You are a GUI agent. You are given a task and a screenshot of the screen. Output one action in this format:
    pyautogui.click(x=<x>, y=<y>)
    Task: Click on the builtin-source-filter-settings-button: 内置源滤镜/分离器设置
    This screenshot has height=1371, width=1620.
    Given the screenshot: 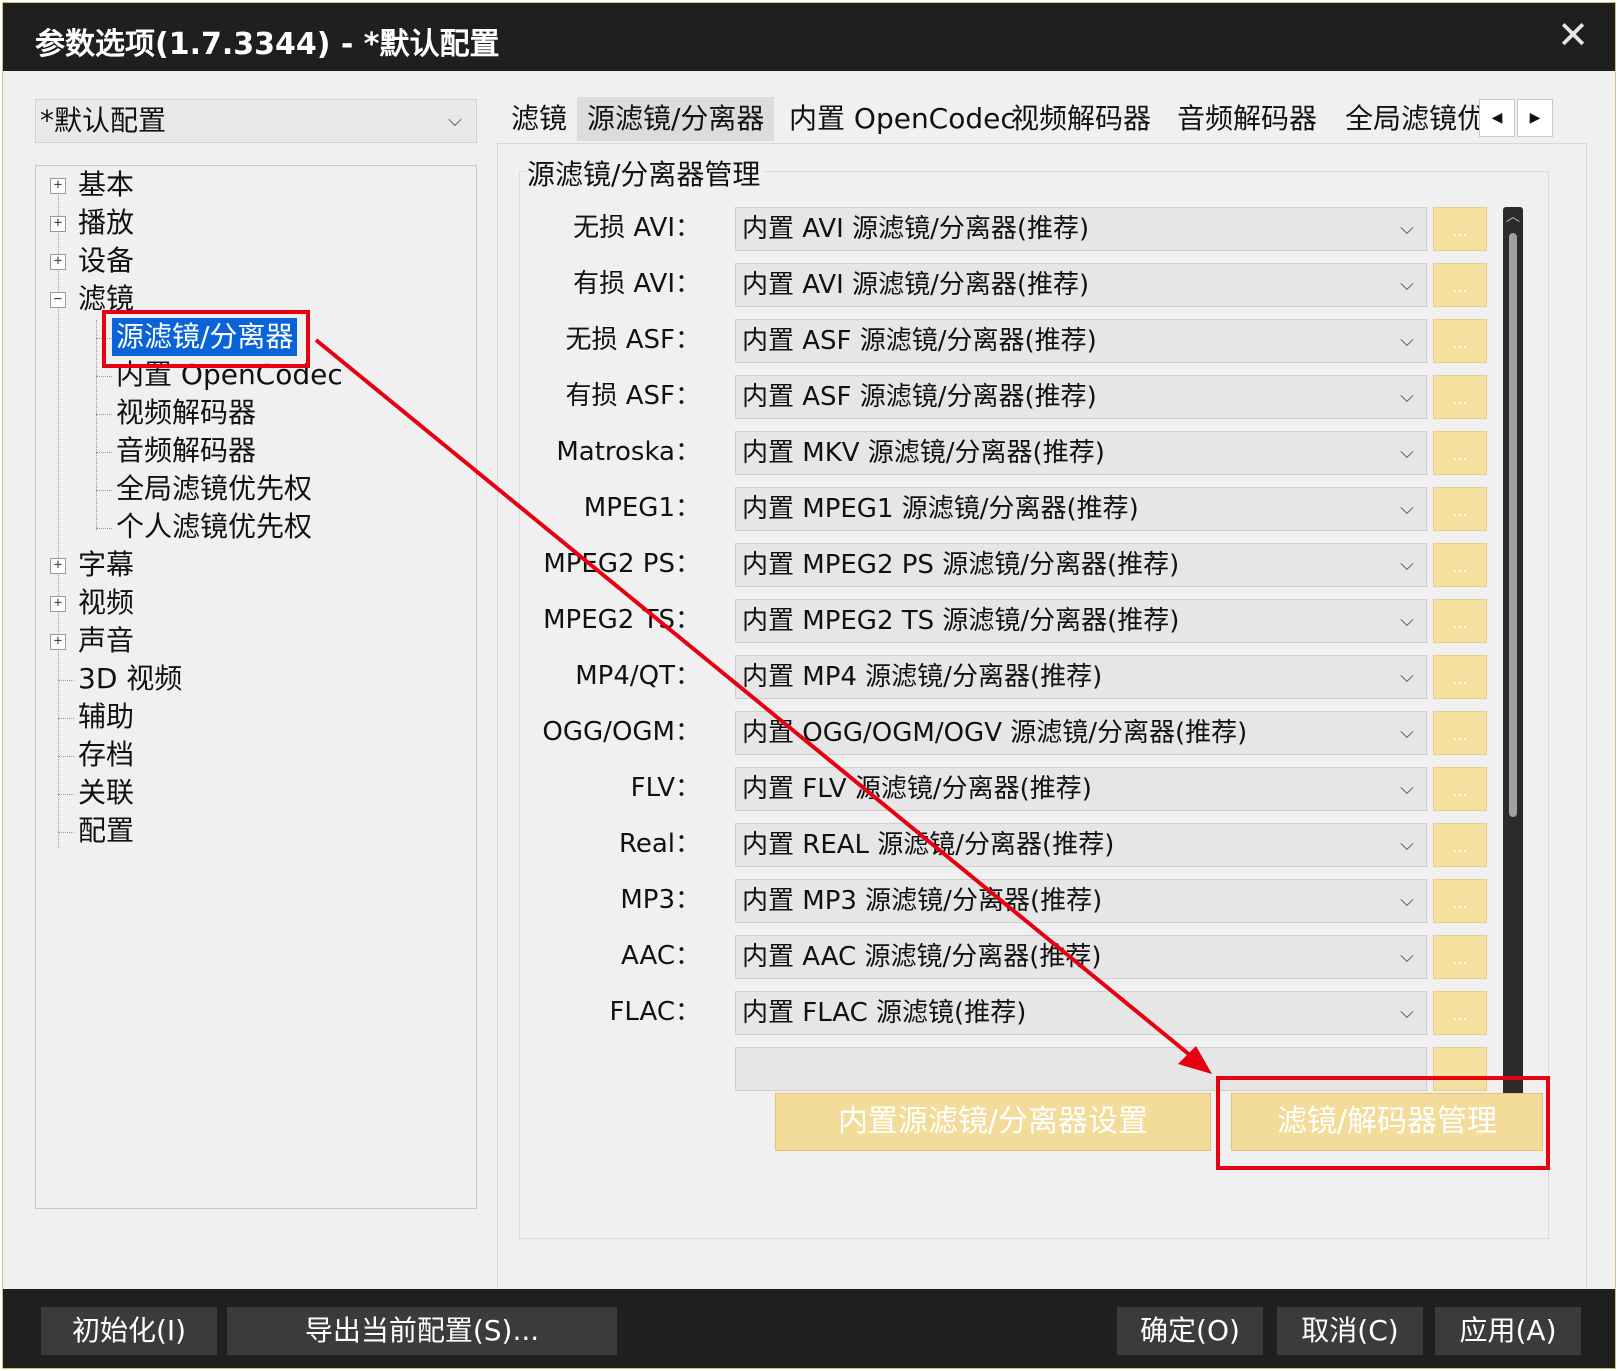 What is the action you would take?
    pyautogui.click(x=993, y=1122)
    